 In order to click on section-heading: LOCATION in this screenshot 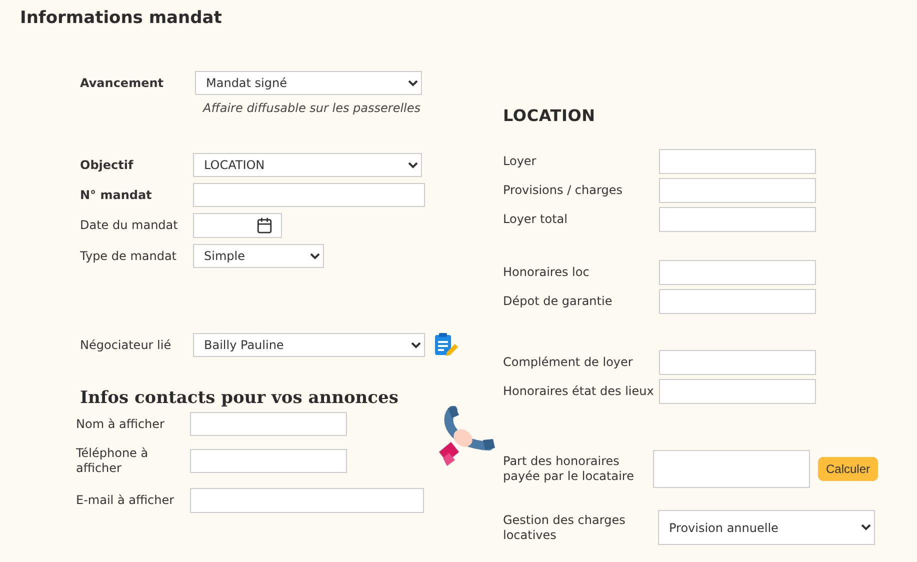, I will do `click(549, 115)`.